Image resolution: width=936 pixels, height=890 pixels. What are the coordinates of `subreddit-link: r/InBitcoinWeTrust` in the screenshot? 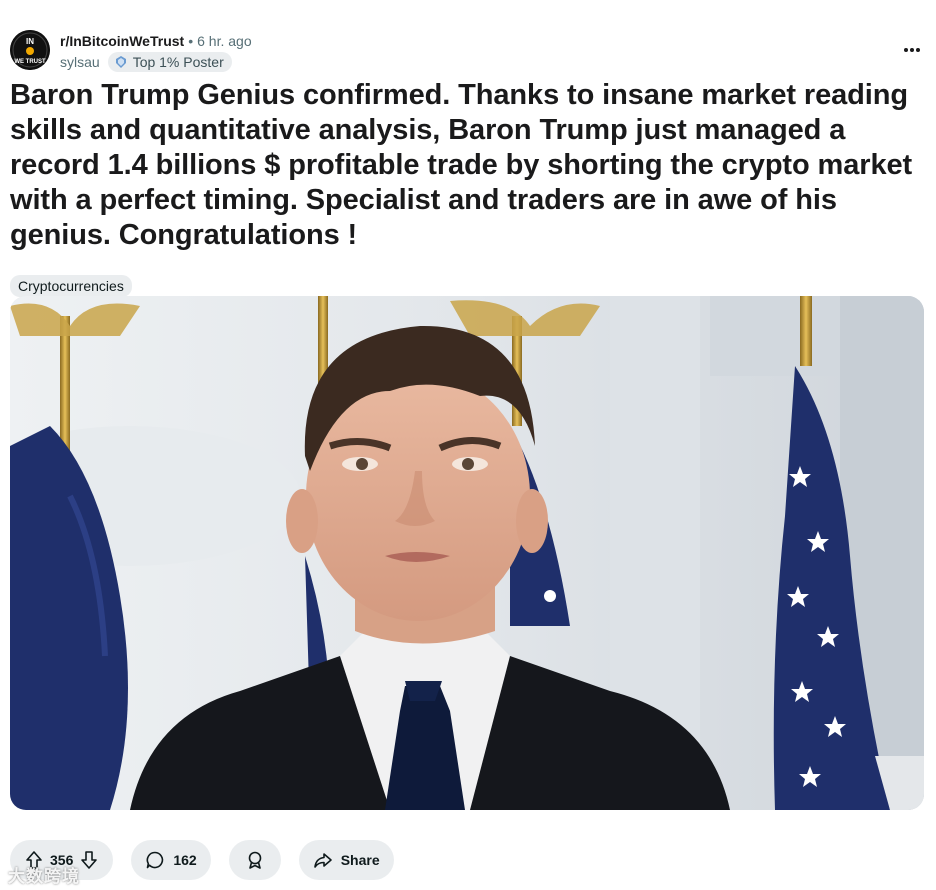 It's located at (122, 41).